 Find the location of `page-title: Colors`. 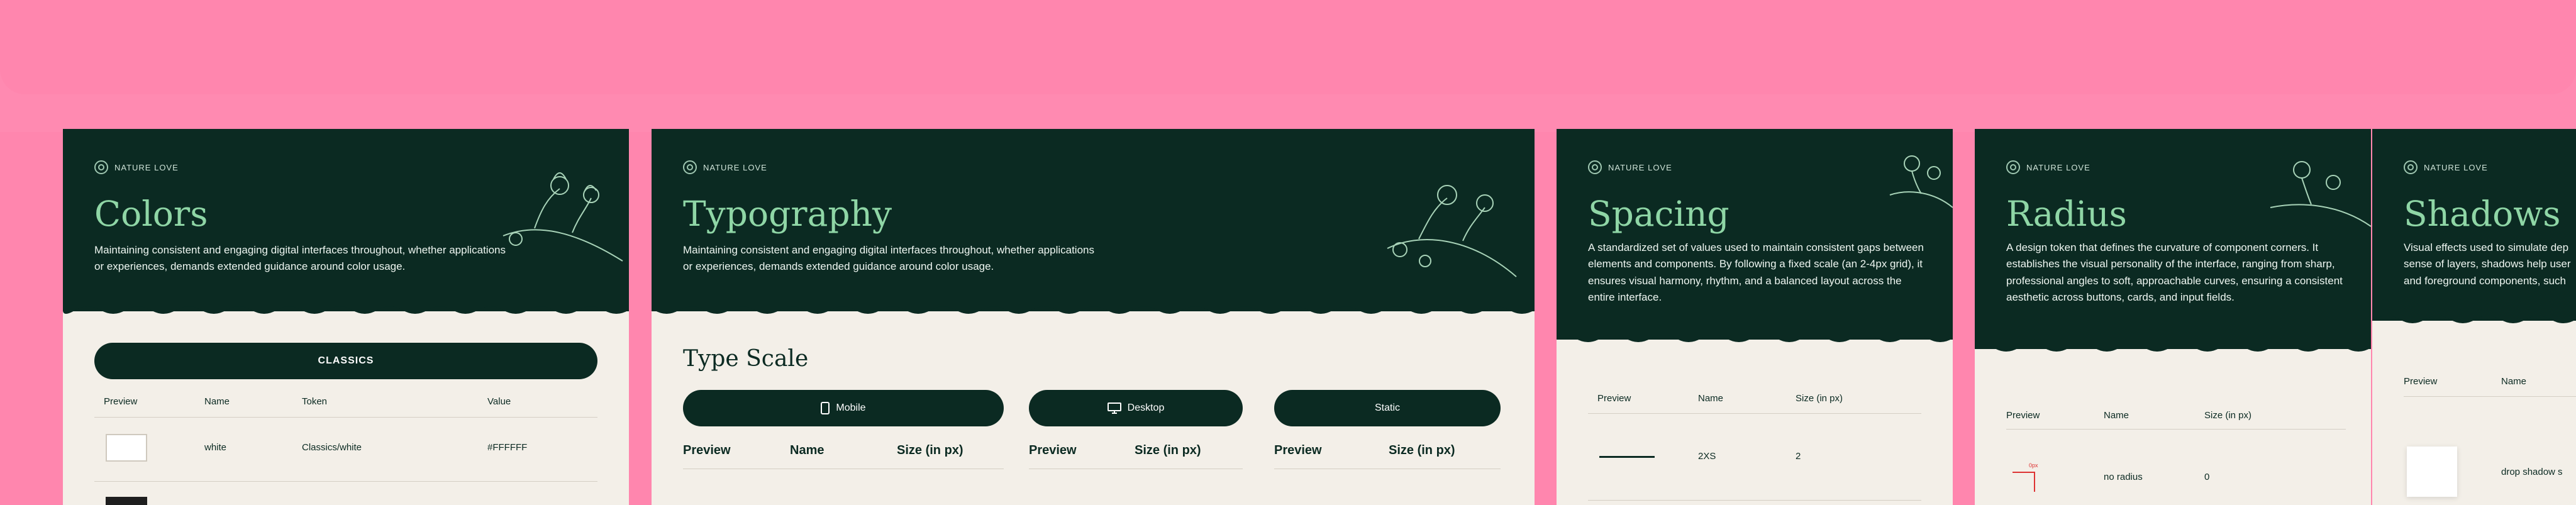

page-title: Colors is located at coordinates (151, 214).